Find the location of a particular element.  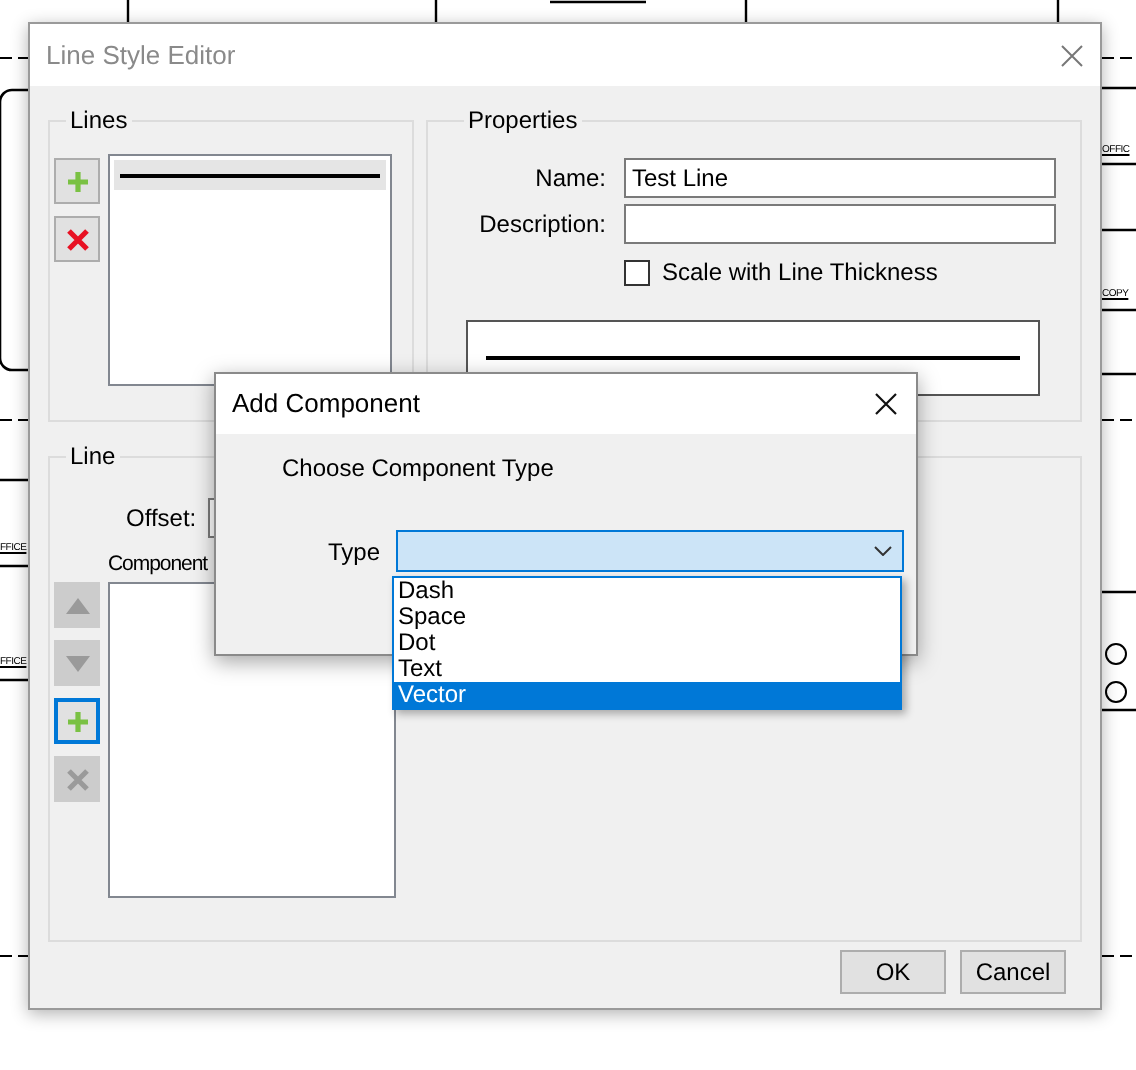

name-field: Test Line is located at coordinates (840, 178).